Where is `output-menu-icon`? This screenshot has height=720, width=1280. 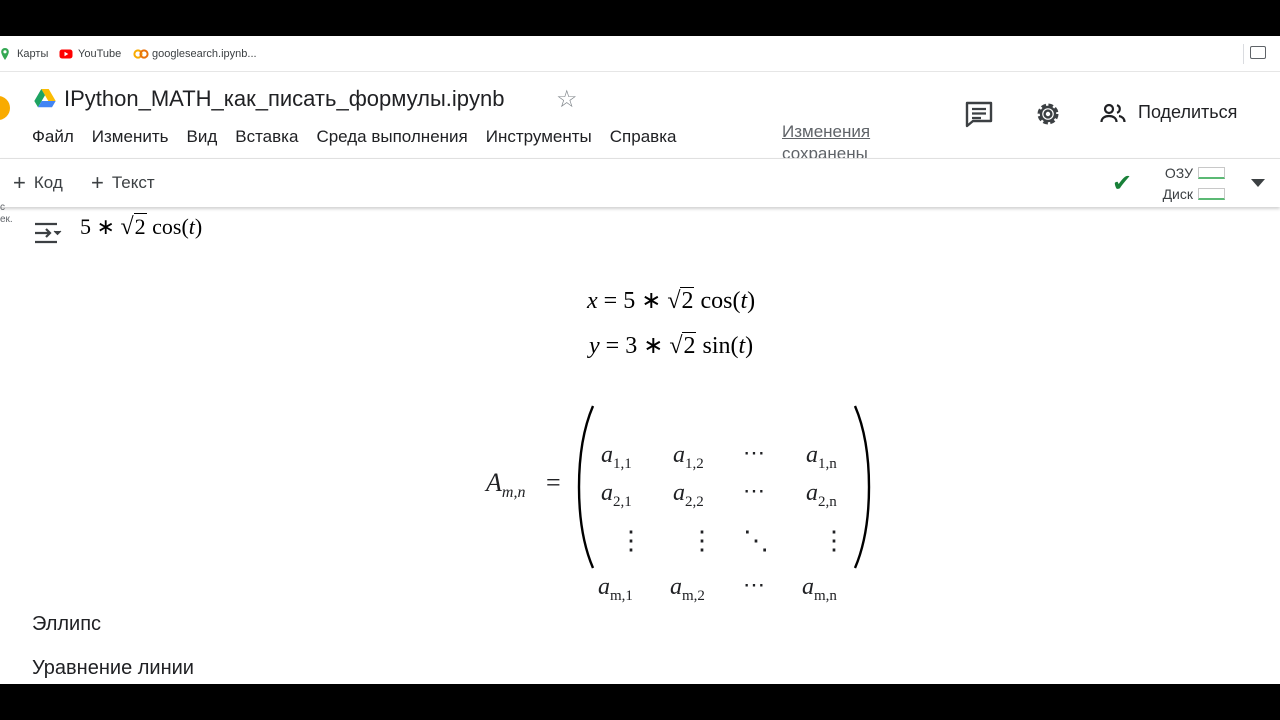
output-menu-icon is located at coordinates (49, 235).